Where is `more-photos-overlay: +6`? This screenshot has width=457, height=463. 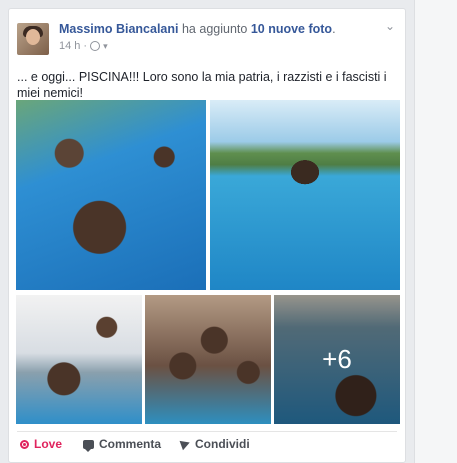 more-photos-overlay: +6 is located at coordinates (337, 359).